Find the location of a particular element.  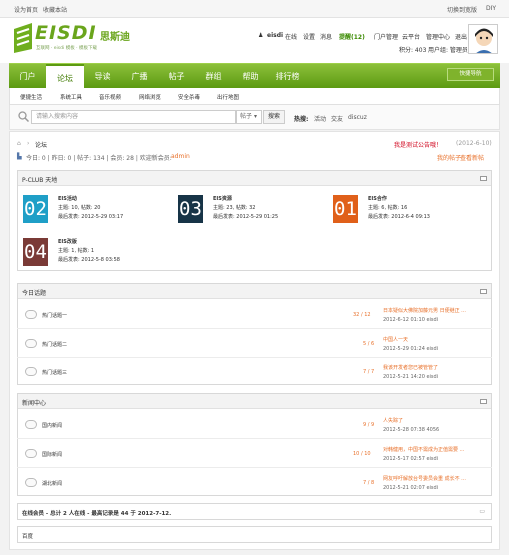

topic-last-meta: 2012-5-28 07:38 4056 is located at coordinates (411, 430).